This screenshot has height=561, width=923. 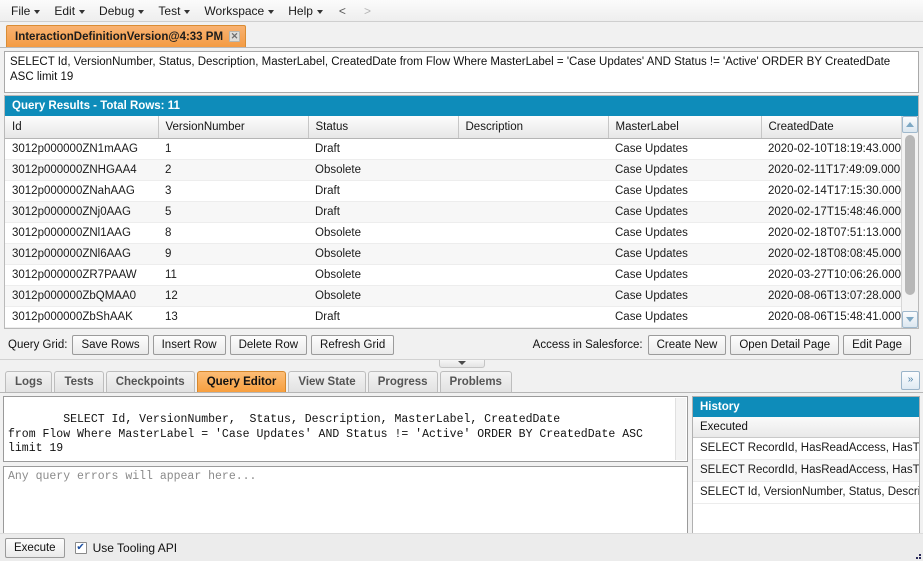 I want to click on save-rows-button: Save Rows, so click(x=110, y=344).